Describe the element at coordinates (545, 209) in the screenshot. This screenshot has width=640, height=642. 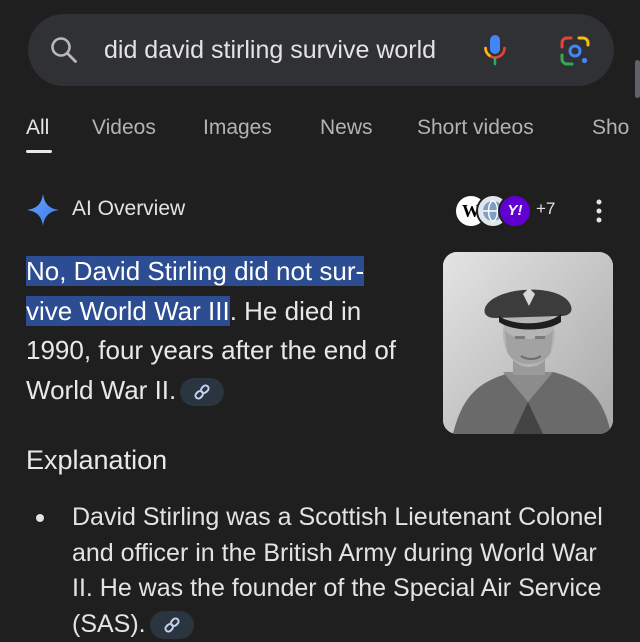
I see `source-count: +7` at that location.